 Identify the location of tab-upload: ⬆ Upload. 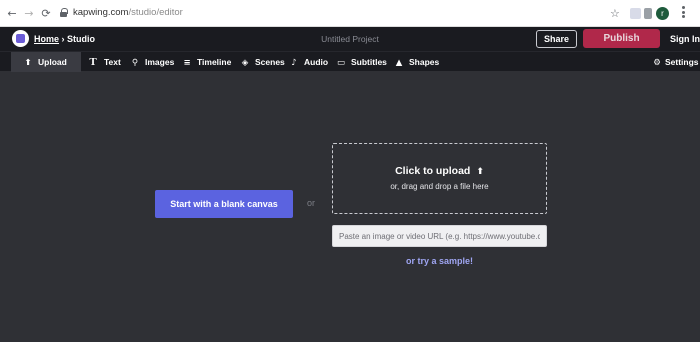
(46, 62).